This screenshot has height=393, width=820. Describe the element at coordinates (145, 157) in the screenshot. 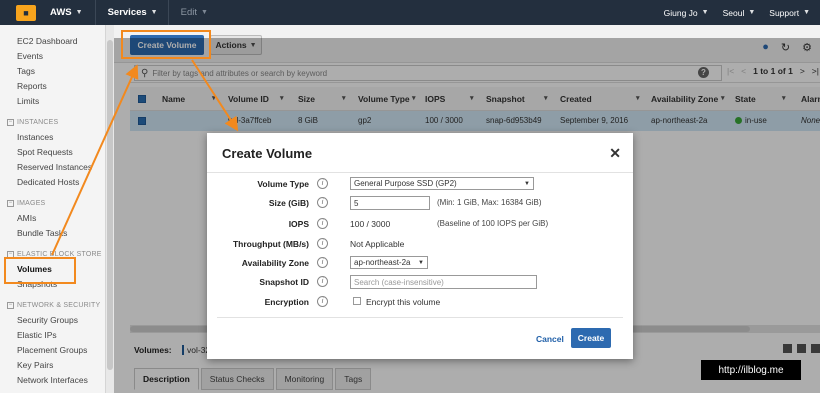

I see `annotation-arrows` at that location.